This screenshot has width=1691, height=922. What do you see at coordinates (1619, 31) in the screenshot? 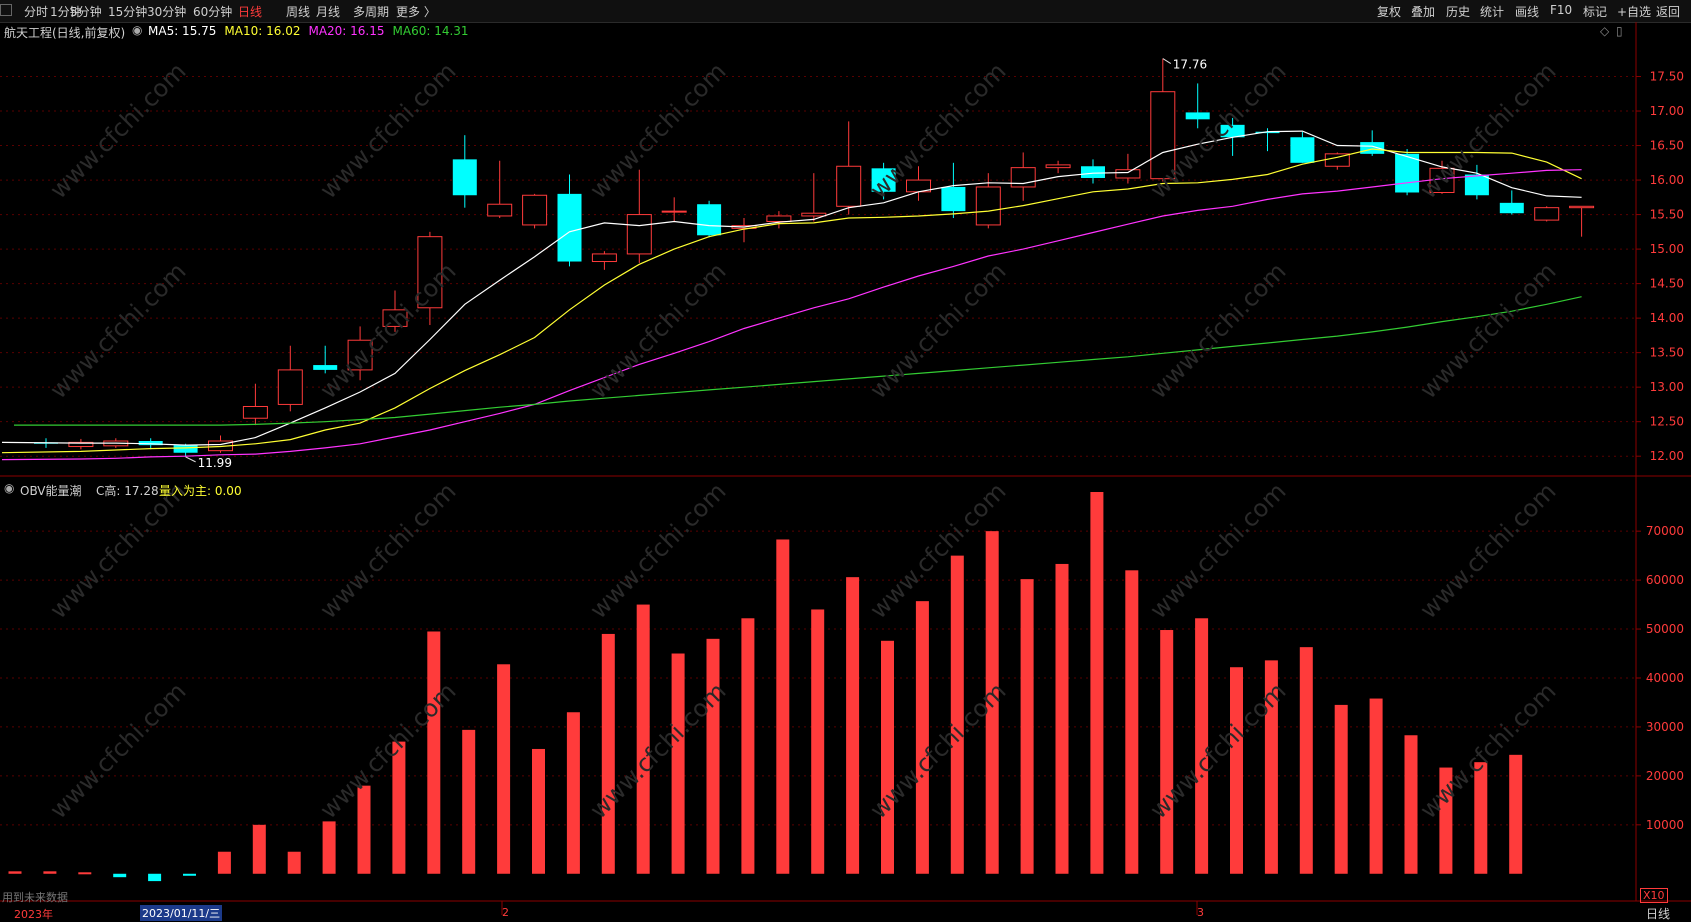
I see `panel-max-icon: ▯` at bounding box center [1619, 31].